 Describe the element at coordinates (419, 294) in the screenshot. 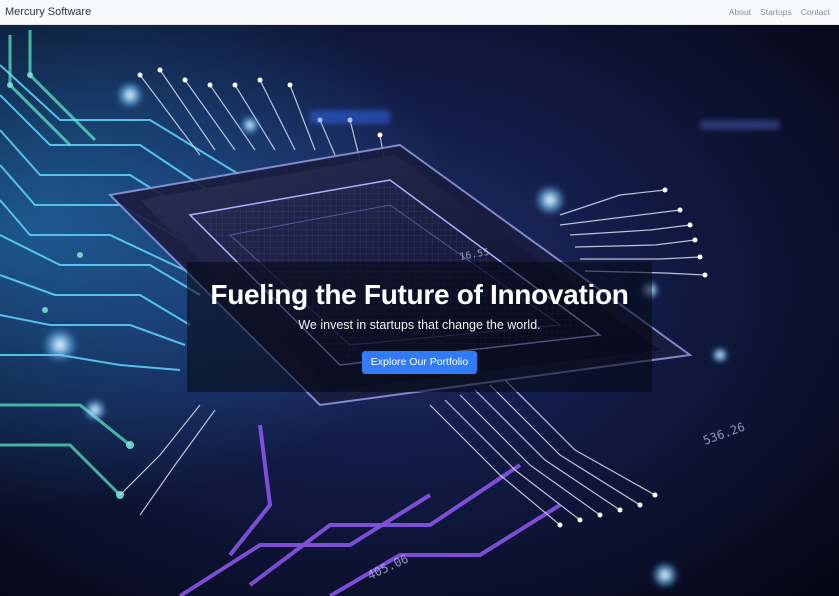

I see `hero-title: Fueling the Future of Innovation` at that location.